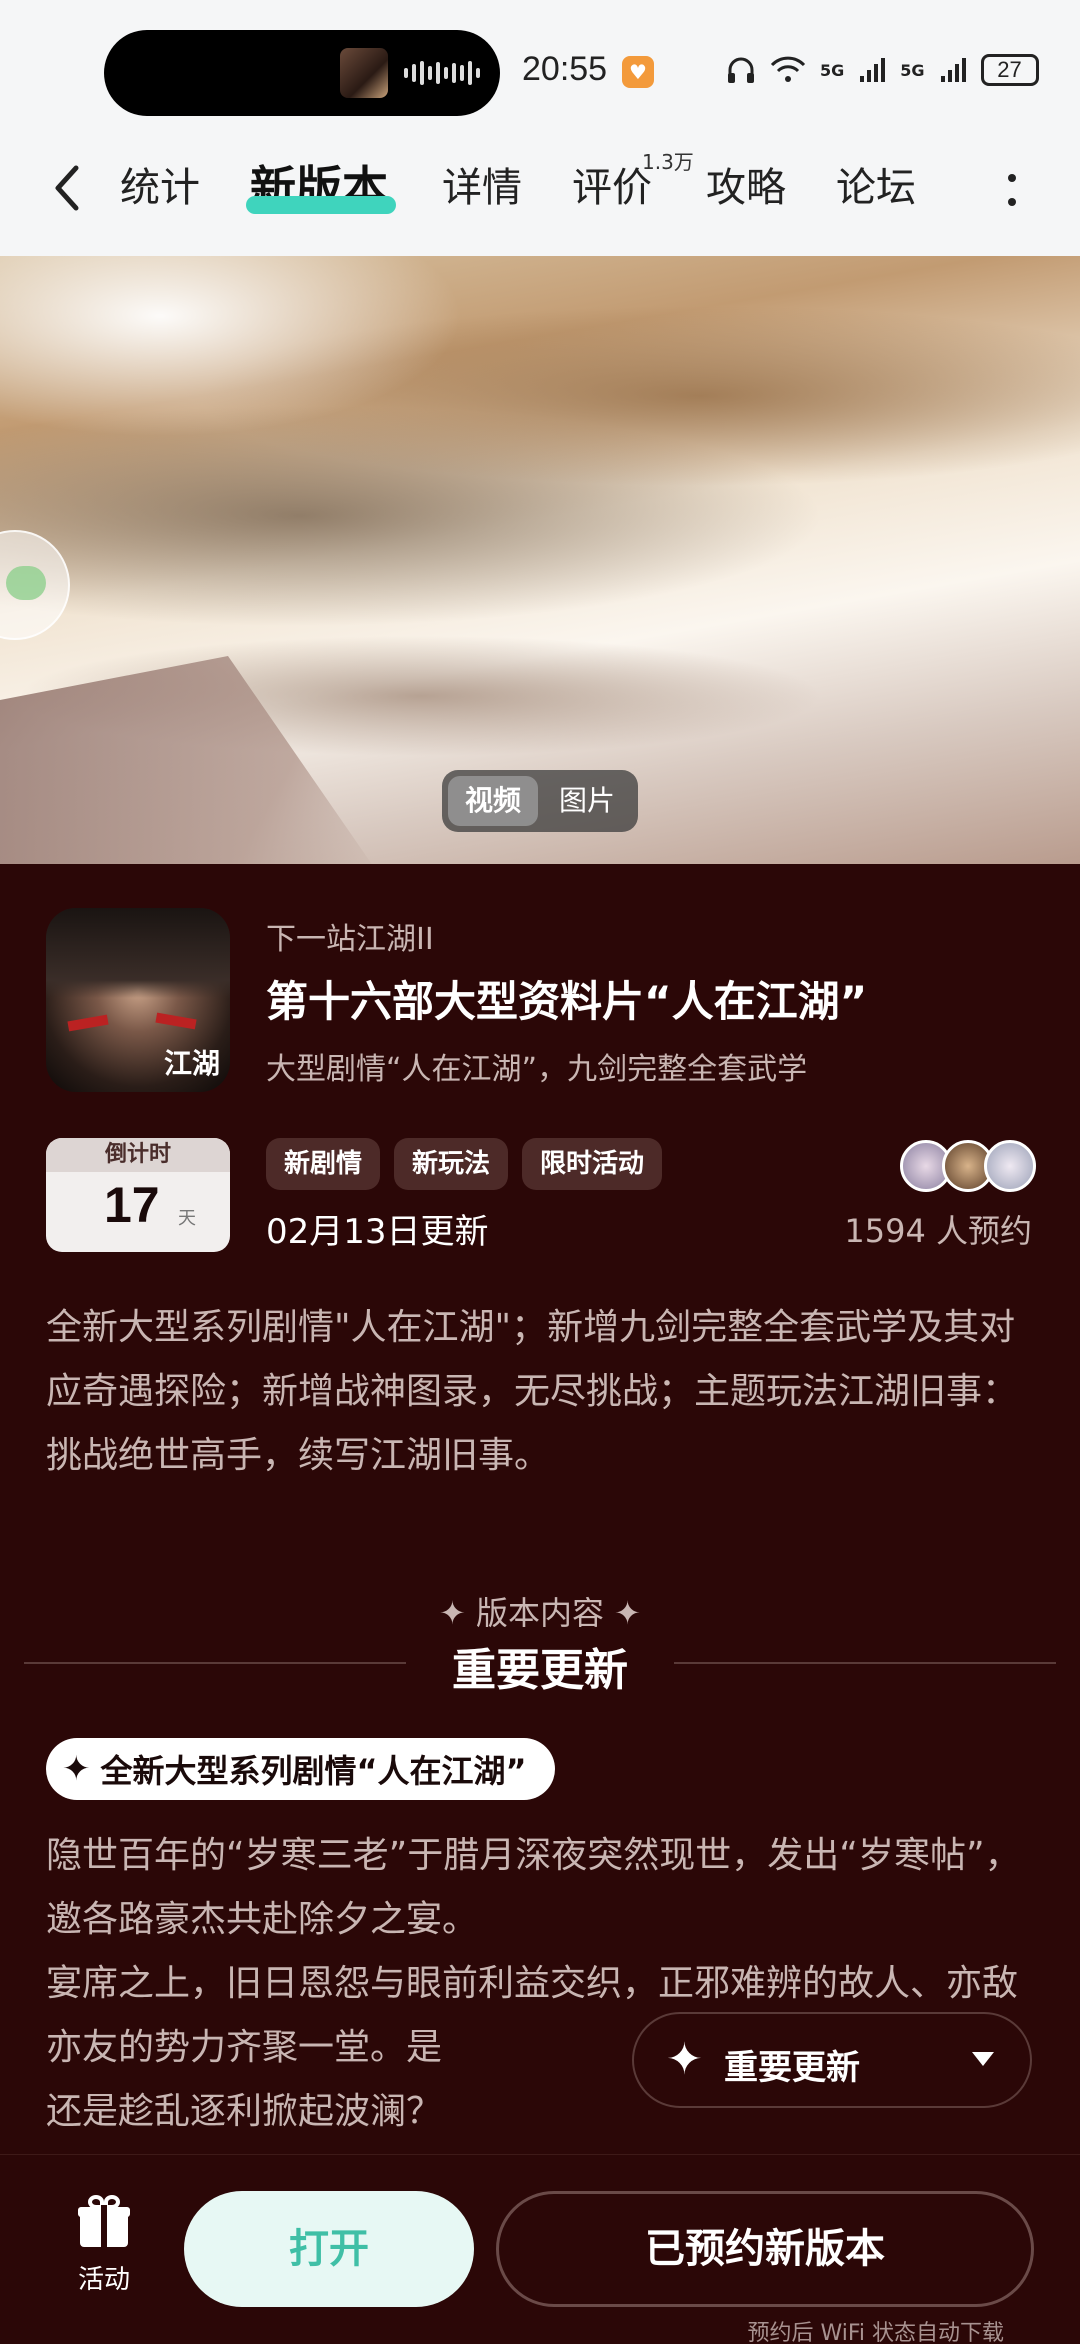 The width and height of the screenshot is (1080, 2344). I want to click on version-tagline: 大型剧情“人在江湖”，九剑完整全套武学, so click(537, 1069).